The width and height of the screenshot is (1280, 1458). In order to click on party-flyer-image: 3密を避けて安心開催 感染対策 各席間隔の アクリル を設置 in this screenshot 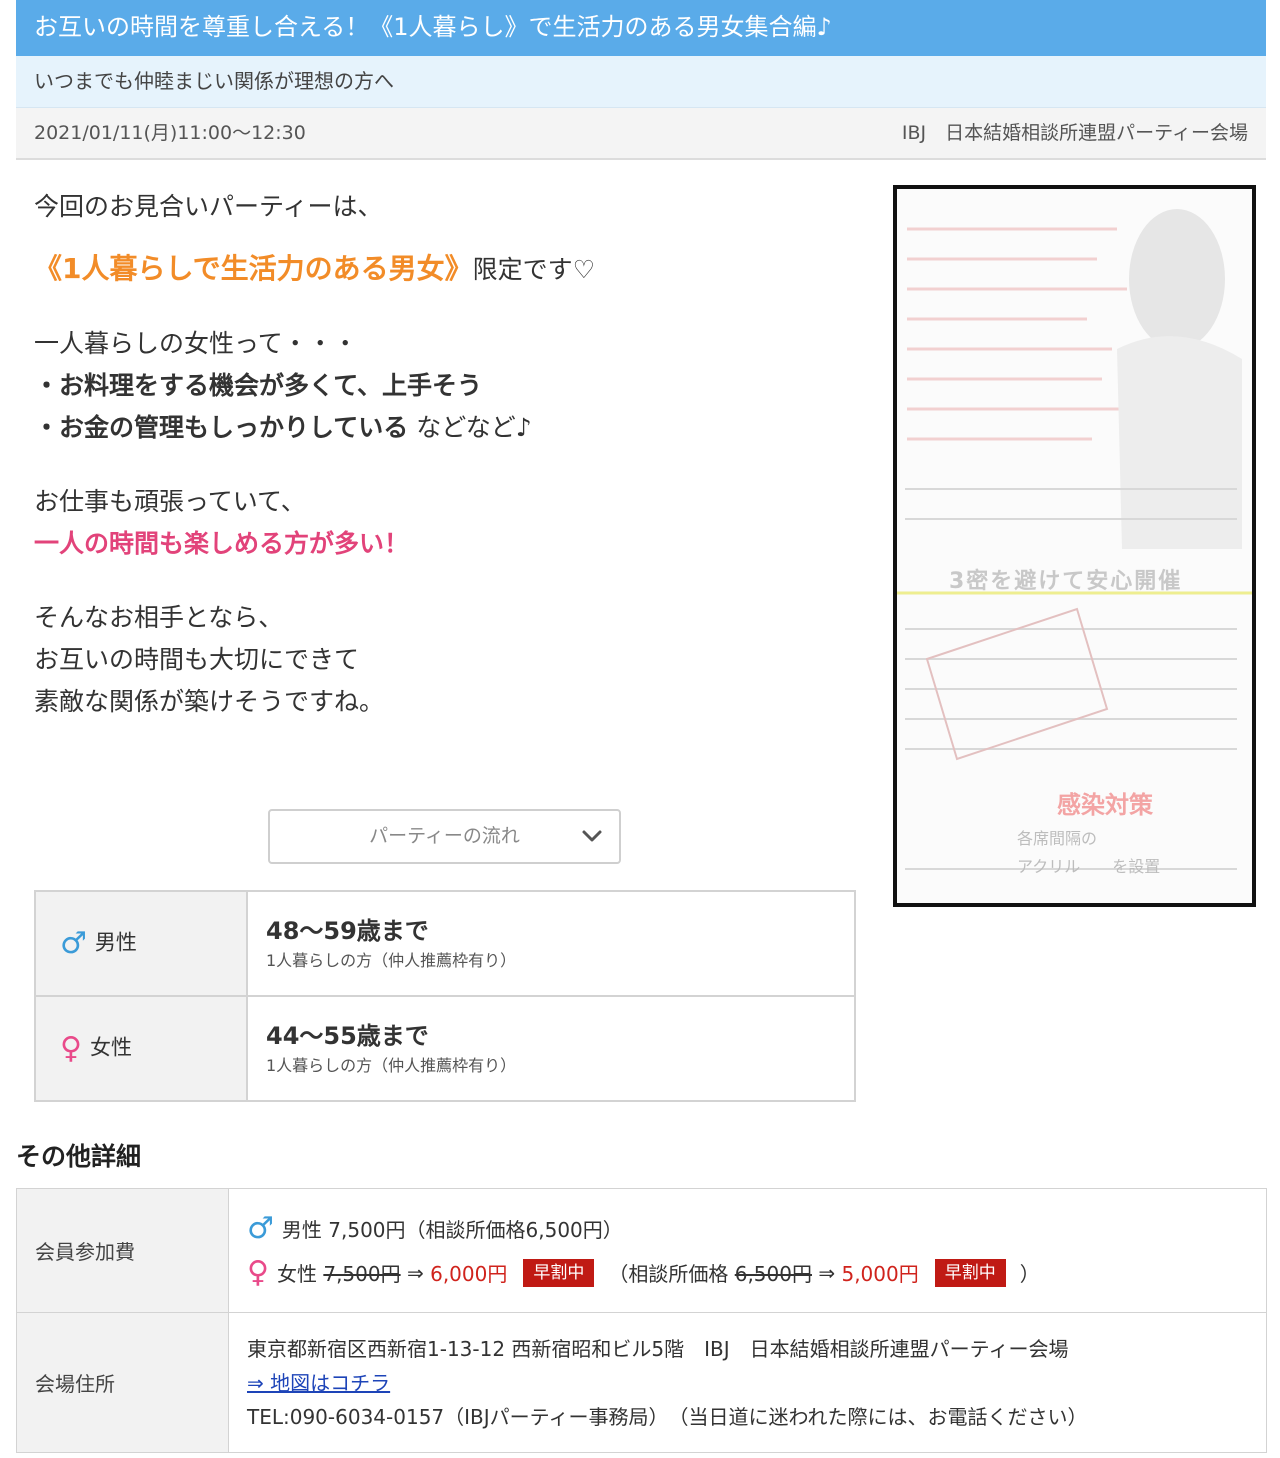, I will do `click(1074, 546)`.